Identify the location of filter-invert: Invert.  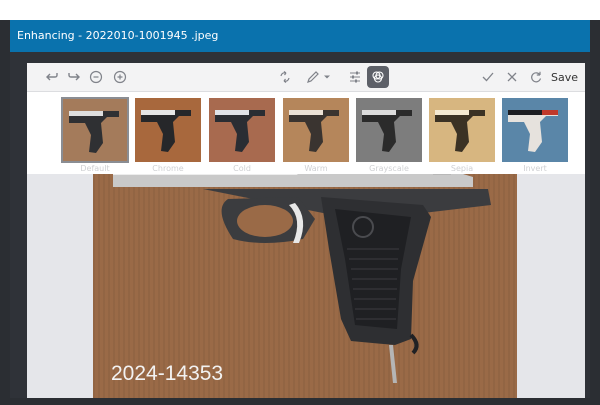
(535, 135).